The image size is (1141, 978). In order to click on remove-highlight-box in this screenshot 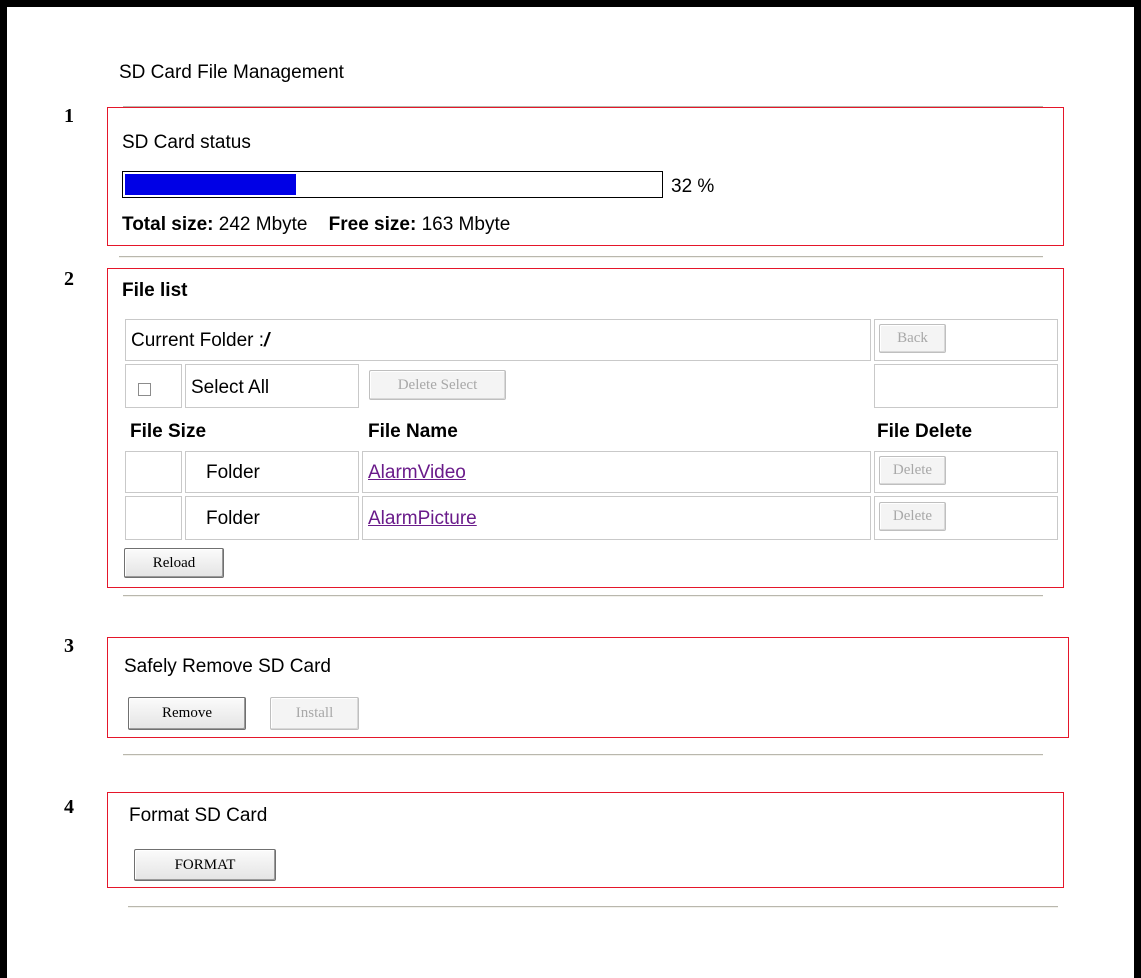, I will do `click(588, 687)`.